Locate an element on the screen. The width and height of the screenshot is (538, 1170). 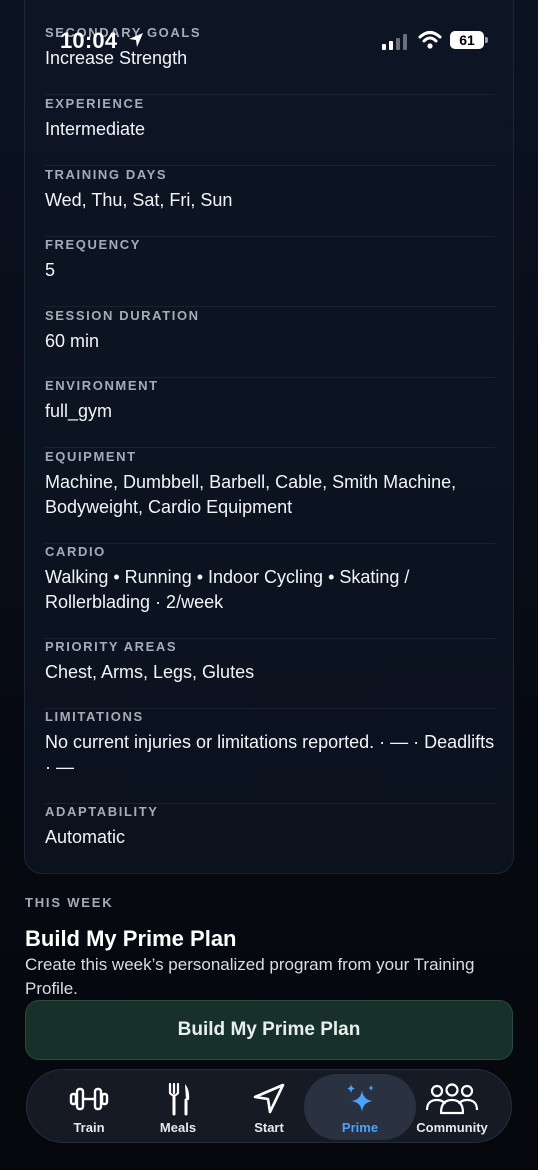
build-plan-button: Build My Prime Plan is located at coordinates (269, 1030).